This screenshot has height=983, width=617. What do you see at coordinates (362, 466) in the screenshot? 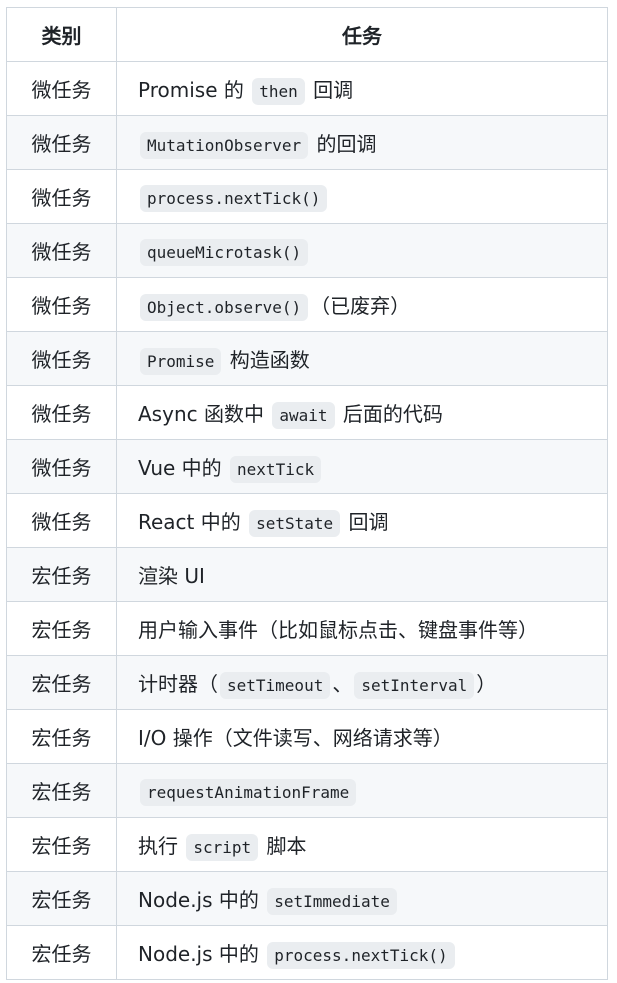
I see `task-cell: Vue 中的 nextTick` at bounding box center [362, 466].